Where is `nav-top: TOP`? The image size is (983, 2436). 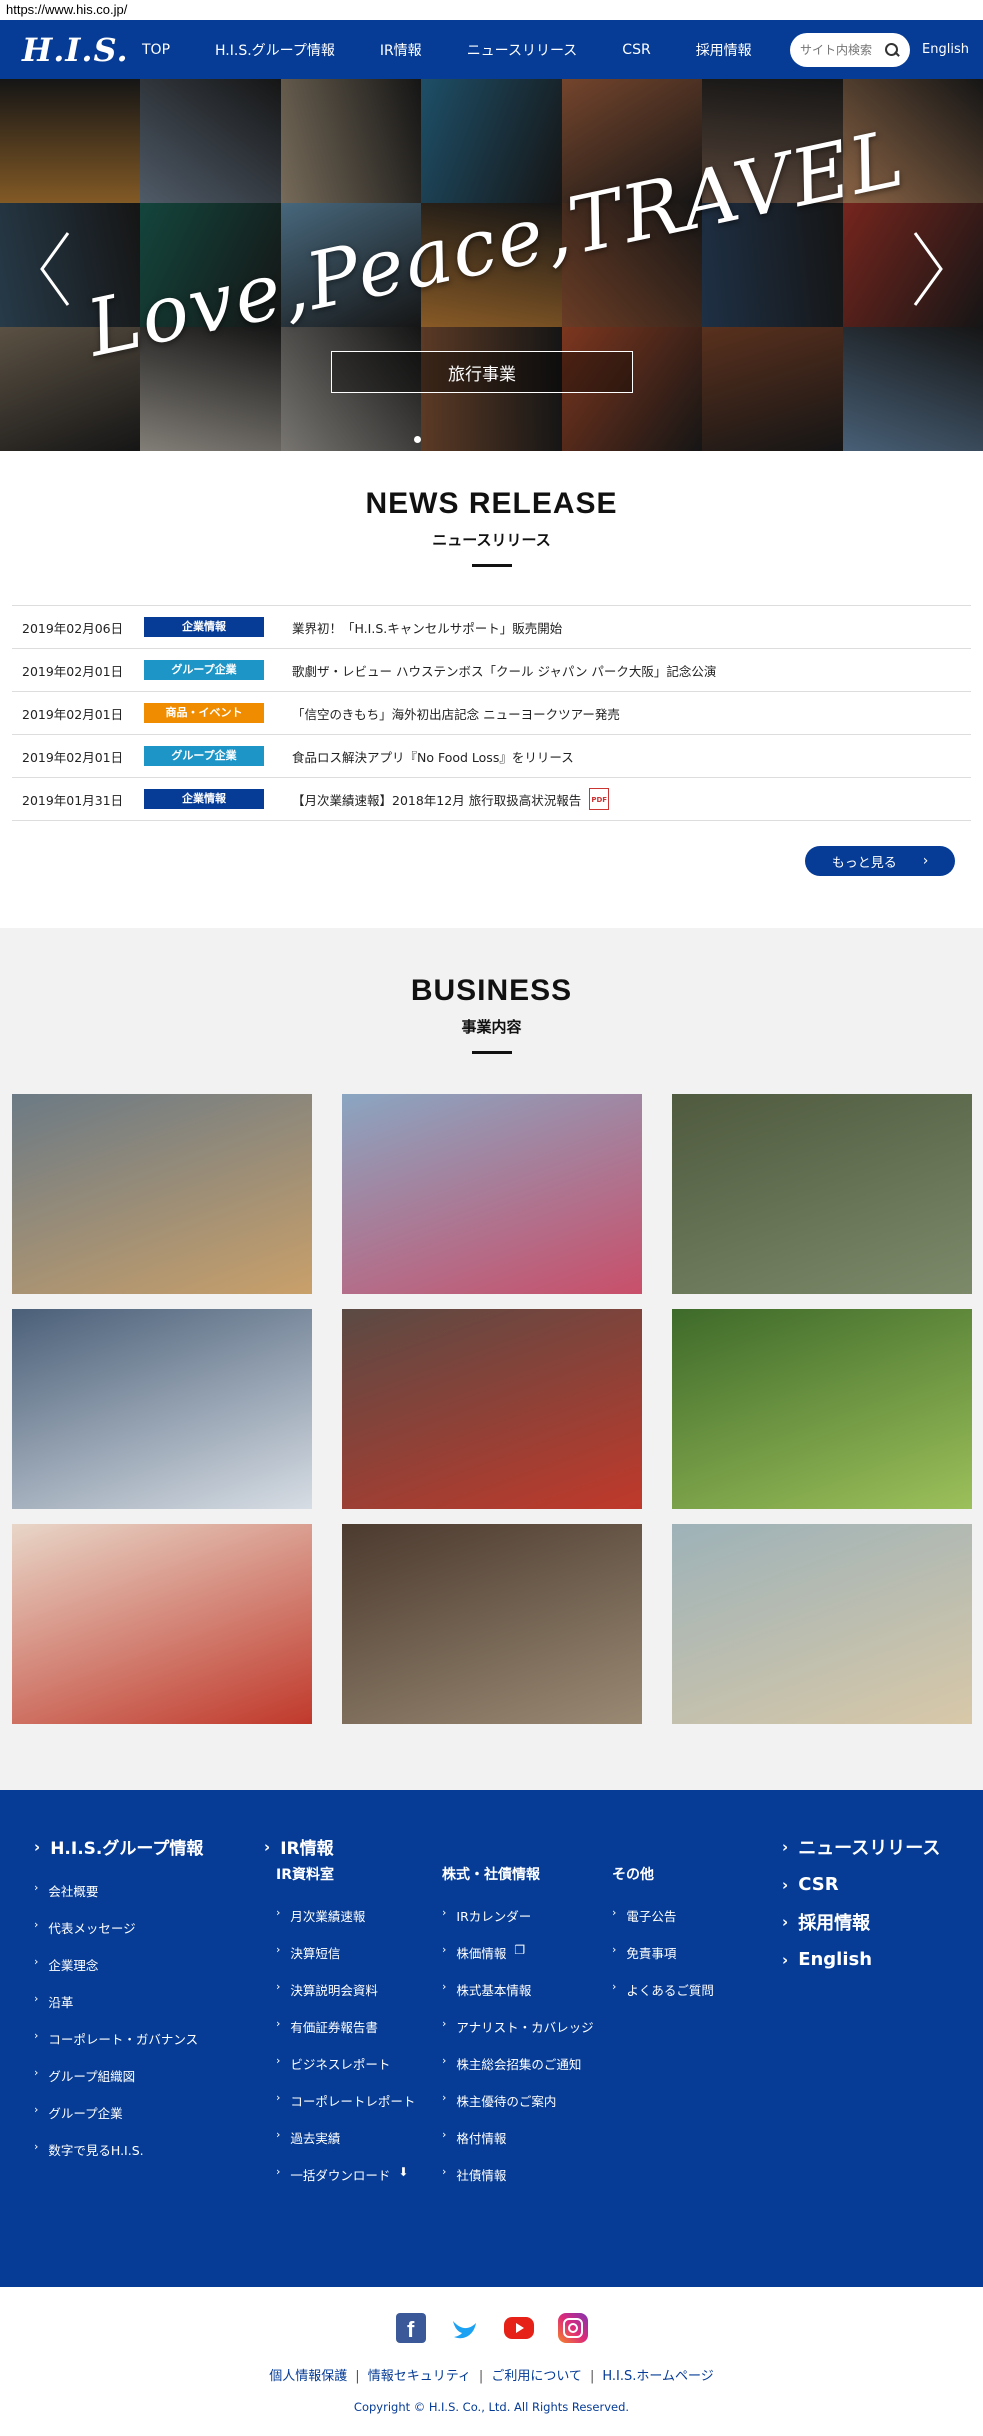 nav-top: TOP is located at coordinates (156, 50).